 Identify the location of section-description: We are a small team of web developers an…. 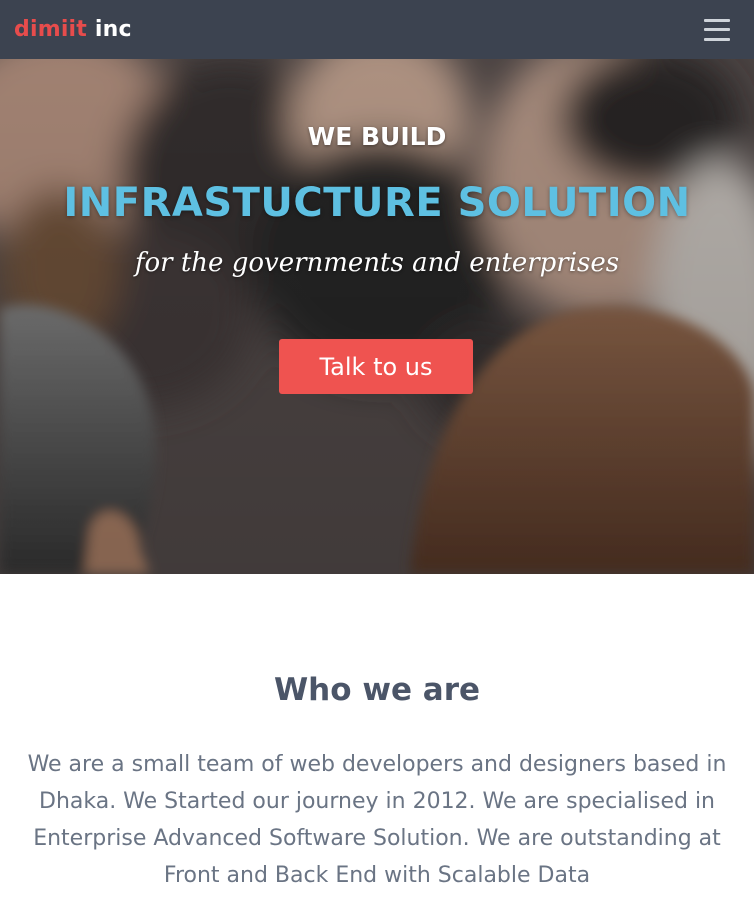
(377, 820).